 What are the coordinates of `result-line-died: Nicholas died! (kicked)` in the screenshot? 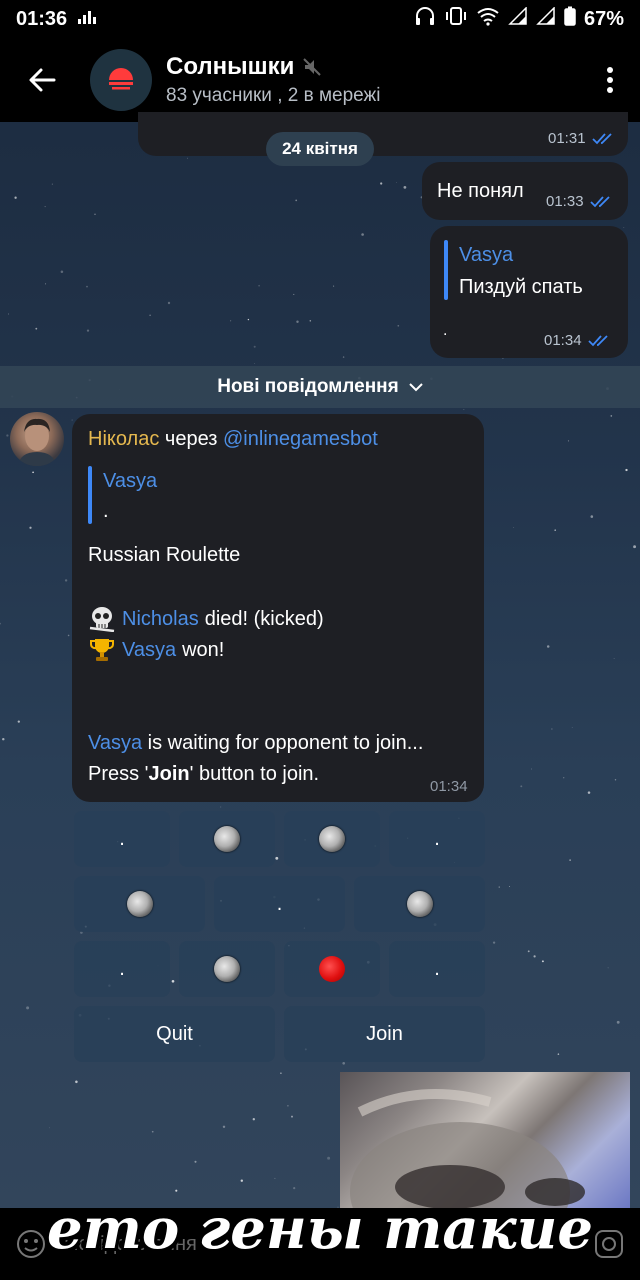 It's located at (206, 619).